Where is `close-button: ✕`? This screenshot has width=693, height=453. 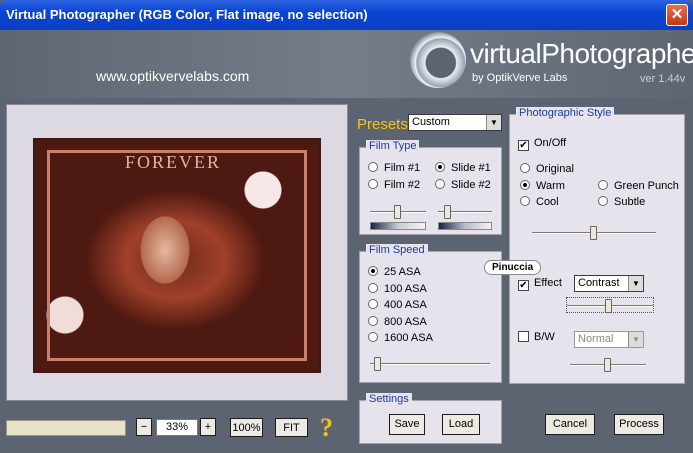
close-button: ✕ is located at coordinates (677, 15).